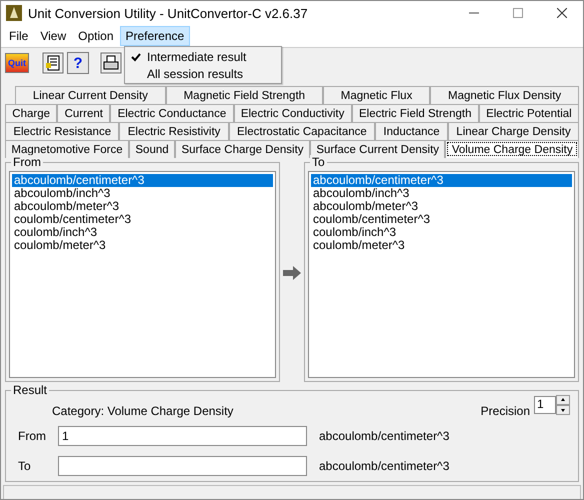 Image resolution: width=584 pixels, height=500 pixels. Describe the element at coordinates (529, 113) in the screenshot. I see `category-tab: Electric Potential` at that location.